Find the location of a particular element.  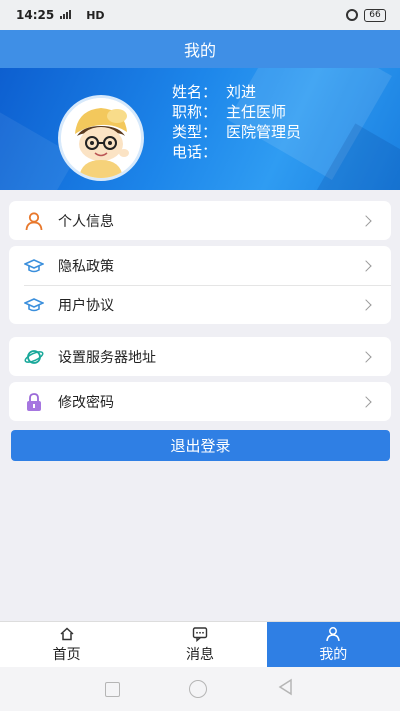

message-icon is located at coordinates (200, 634).